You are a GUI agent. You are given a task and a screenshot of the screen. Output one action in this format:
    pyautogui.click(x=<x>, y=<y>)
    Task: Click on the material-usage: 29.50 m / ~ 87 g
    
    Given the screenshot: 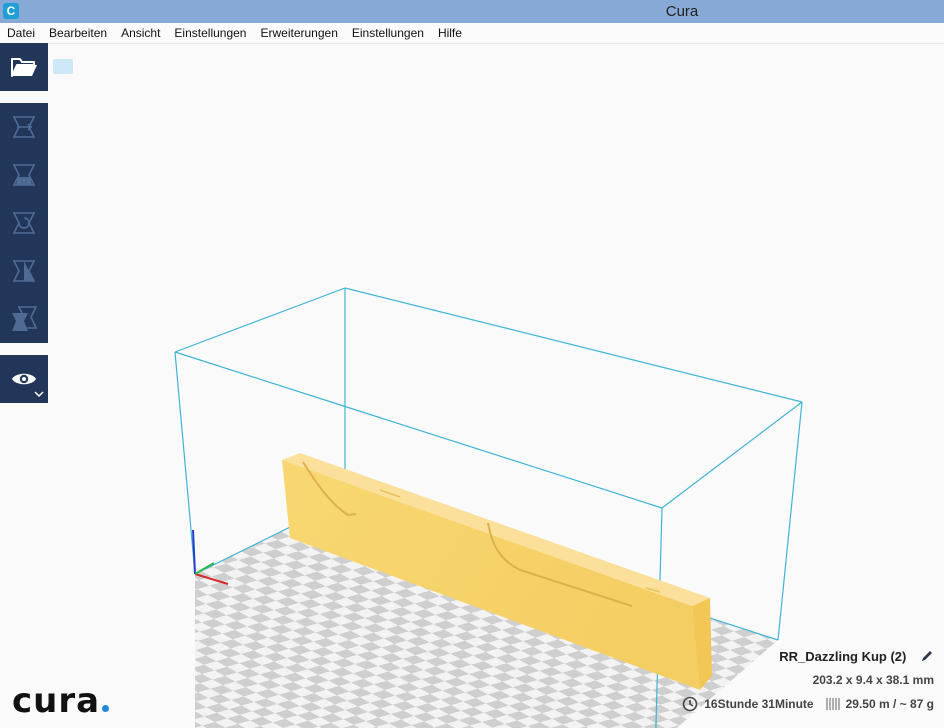 What is the action you would take?
    pyautogui.click(x=889, y=704)
    